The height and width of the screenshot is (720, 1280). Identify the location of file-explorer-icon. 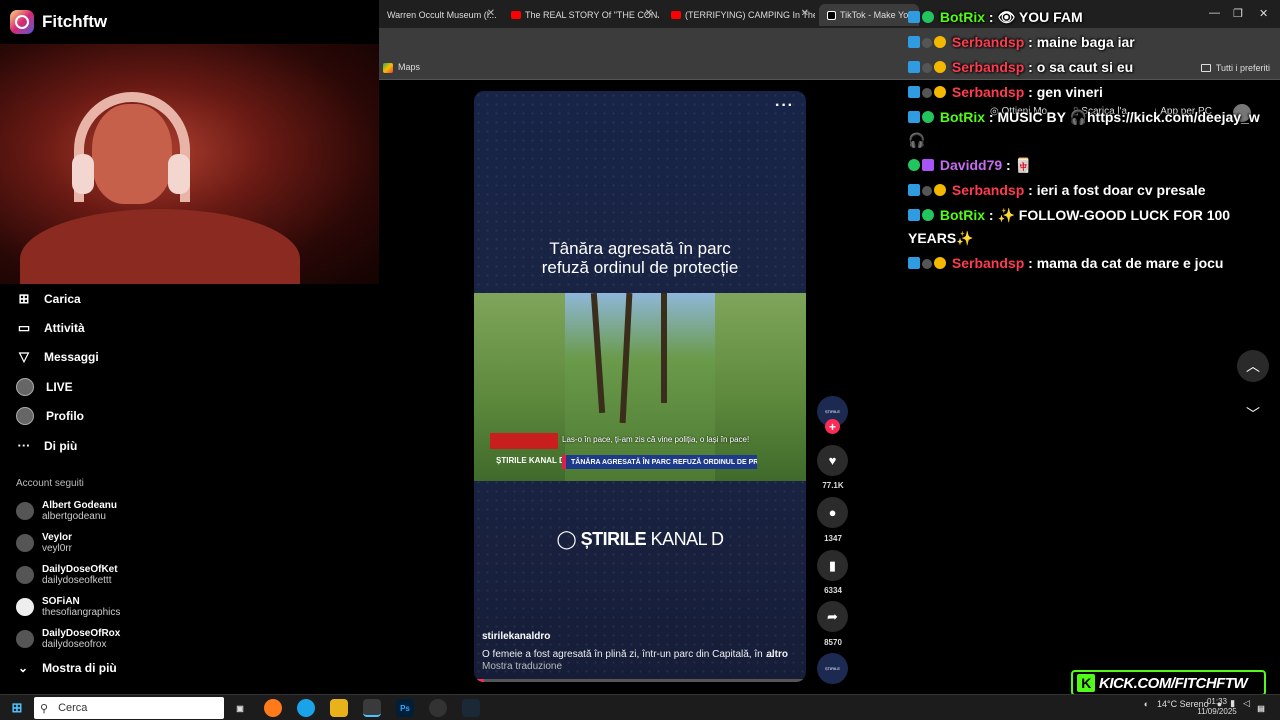
(339, 708).